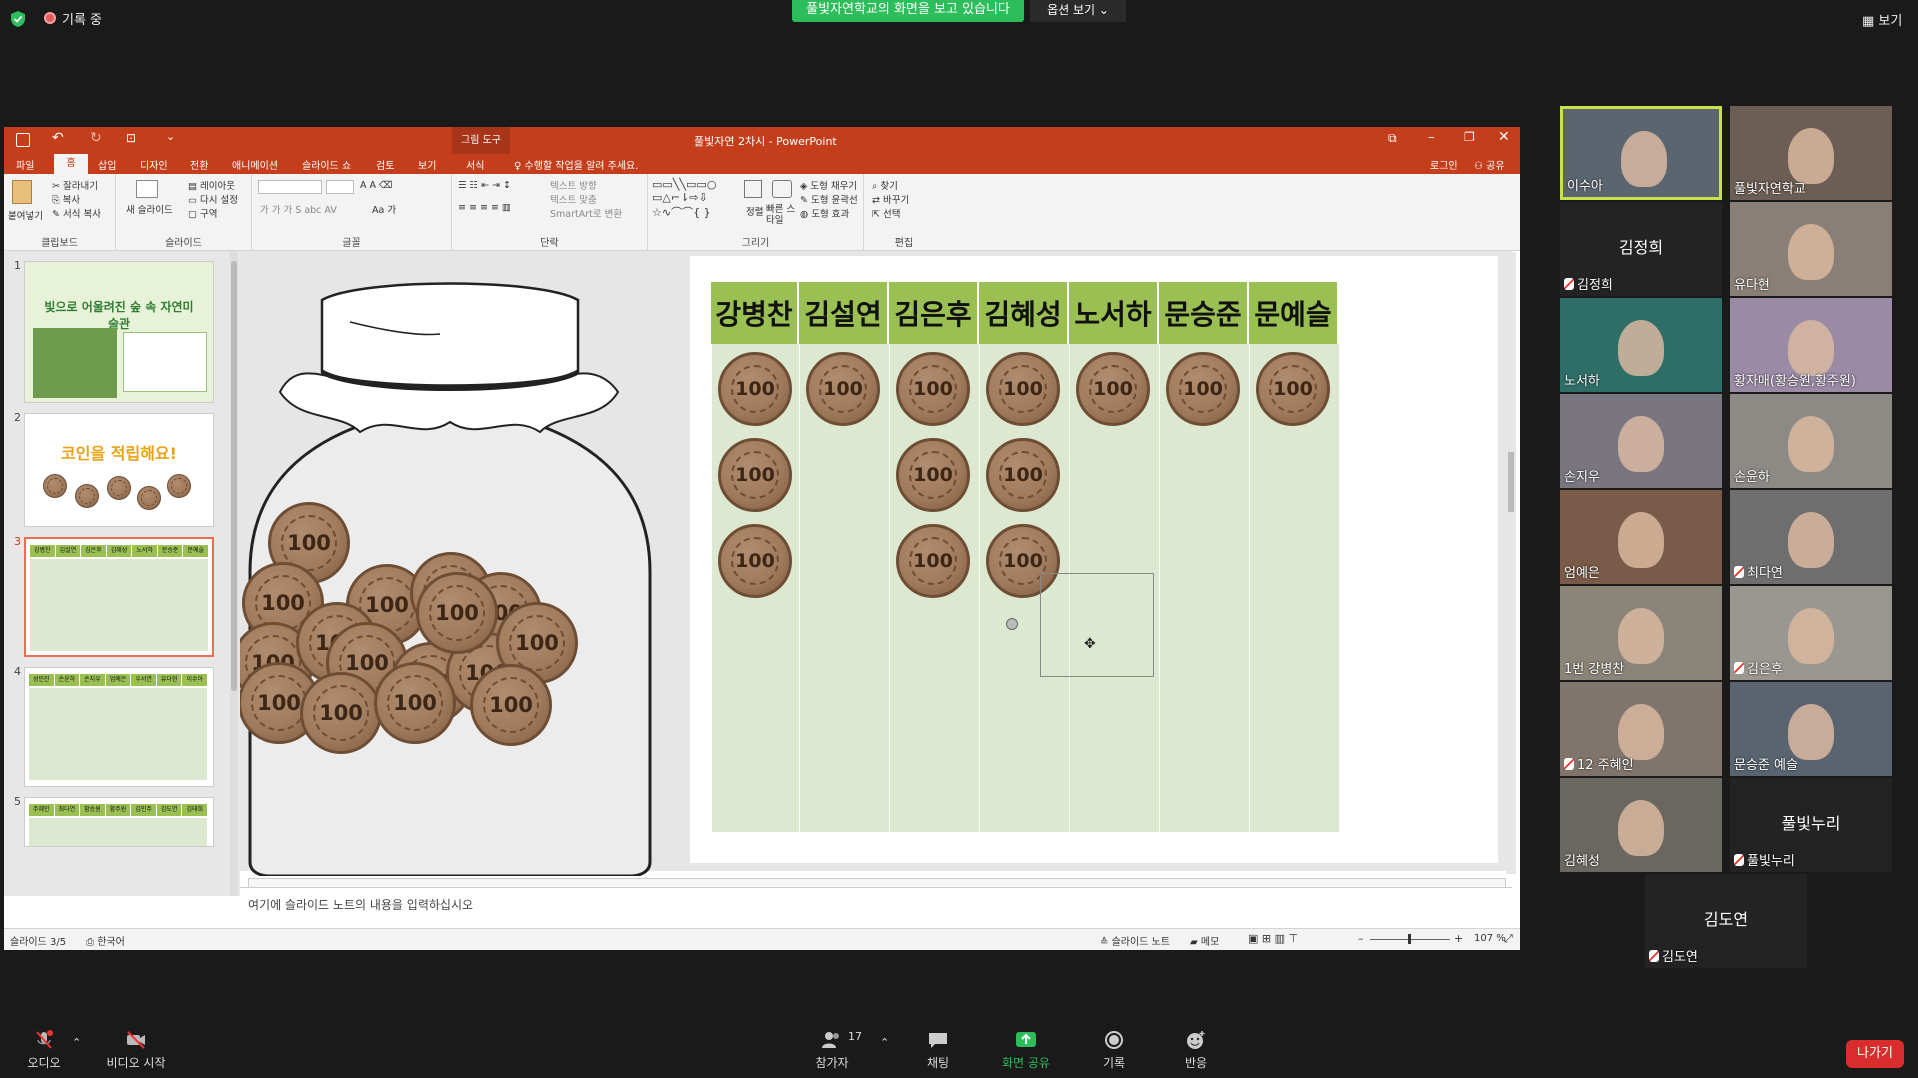  What do you see at coordinates (326, 164) in the screenshot?
I see `tab-slideshow: 슬라이드 쇼` at bounding box center [326, 164].